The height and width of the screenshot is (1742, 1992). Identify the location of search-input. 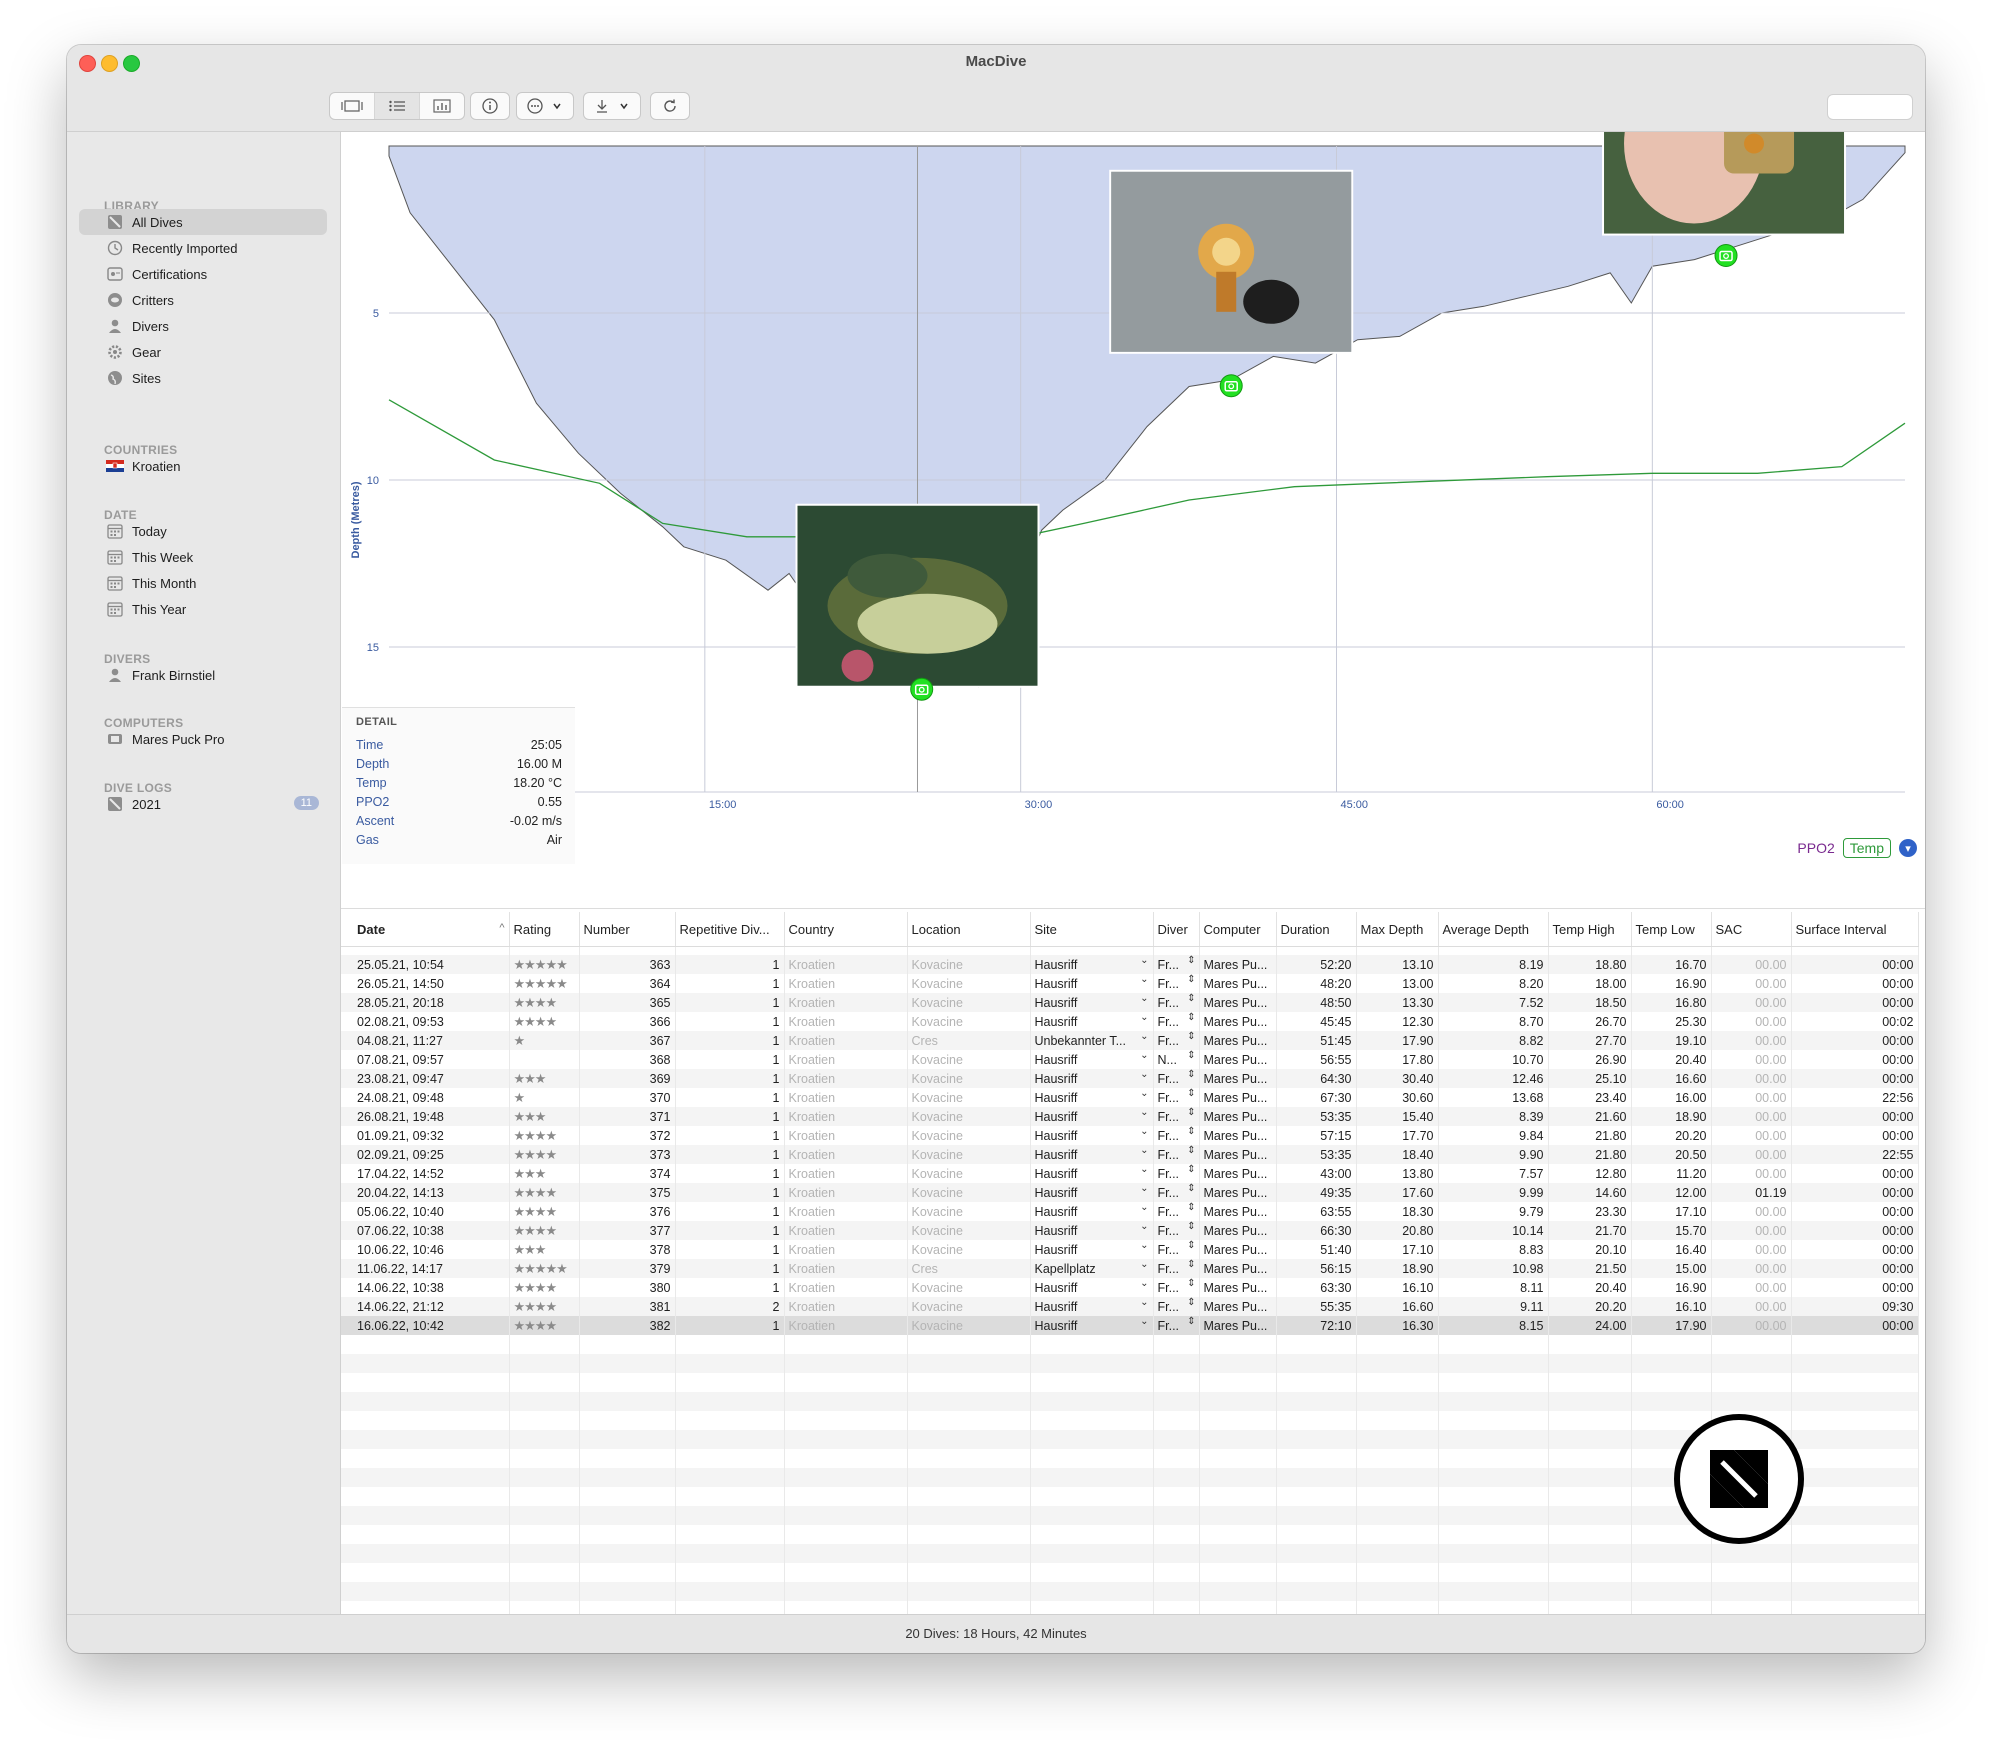
(1870, 107).